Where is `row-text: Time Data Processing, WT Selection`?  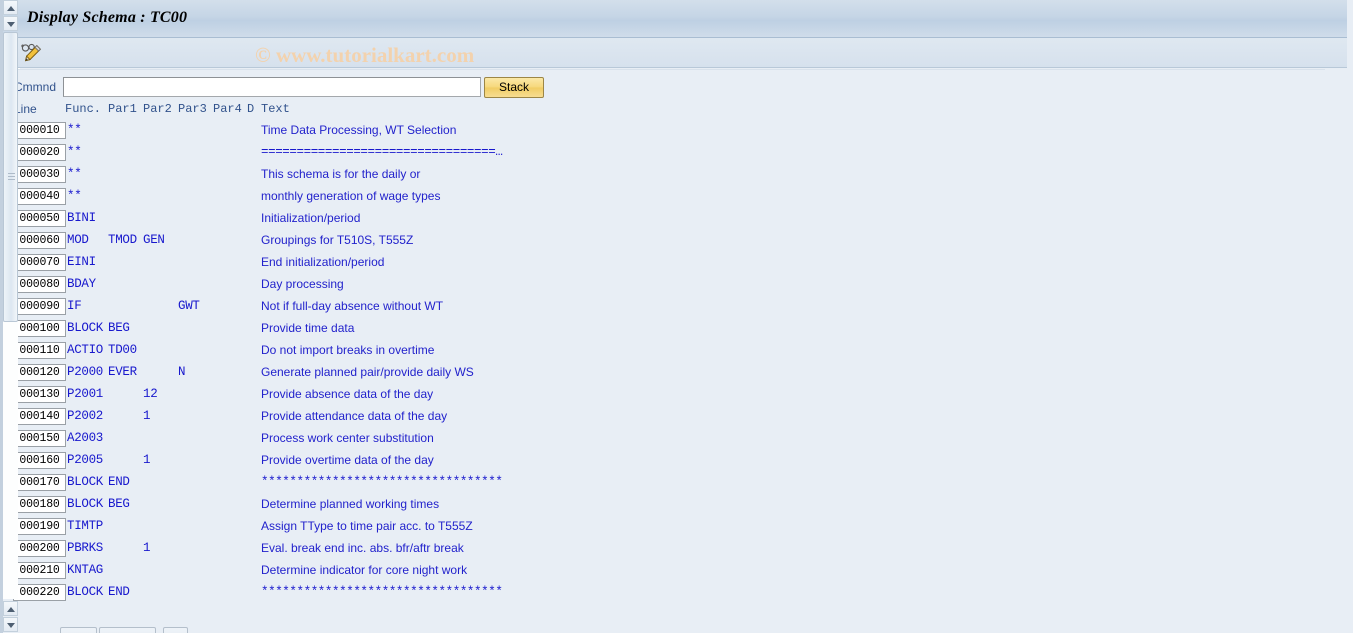
row-text: Time Data Processing, WT Selection is located at coordinates (359, 130).